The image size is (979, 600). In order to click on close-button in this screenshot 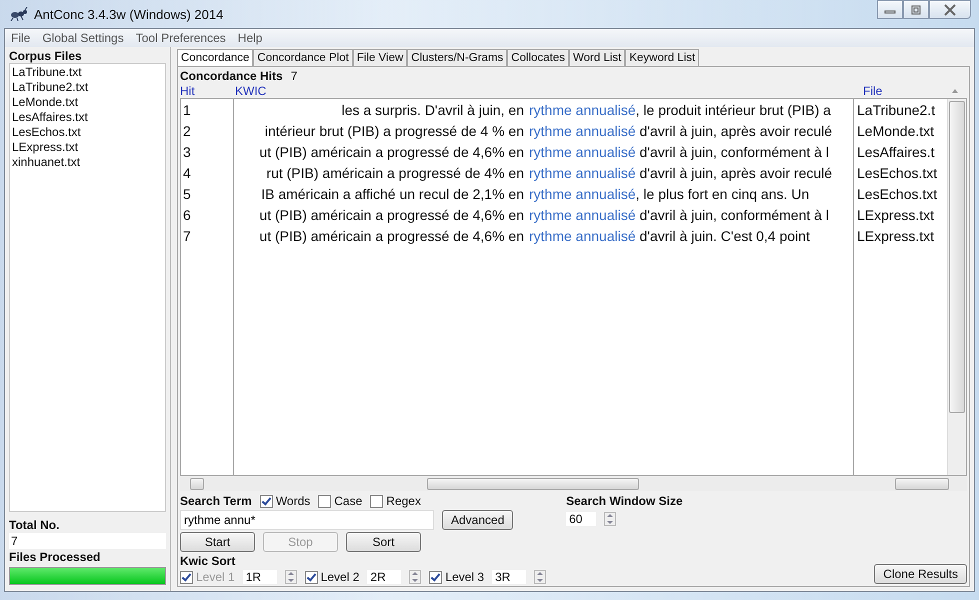, I will do `click(950, 9)`.